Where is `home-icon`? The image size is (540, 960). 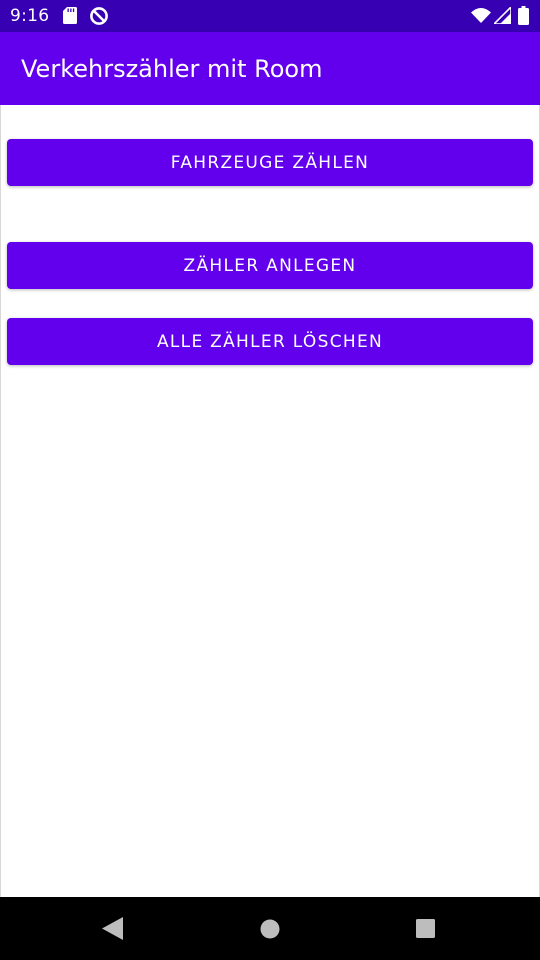 home-icon is located at coordinates (270, 929).